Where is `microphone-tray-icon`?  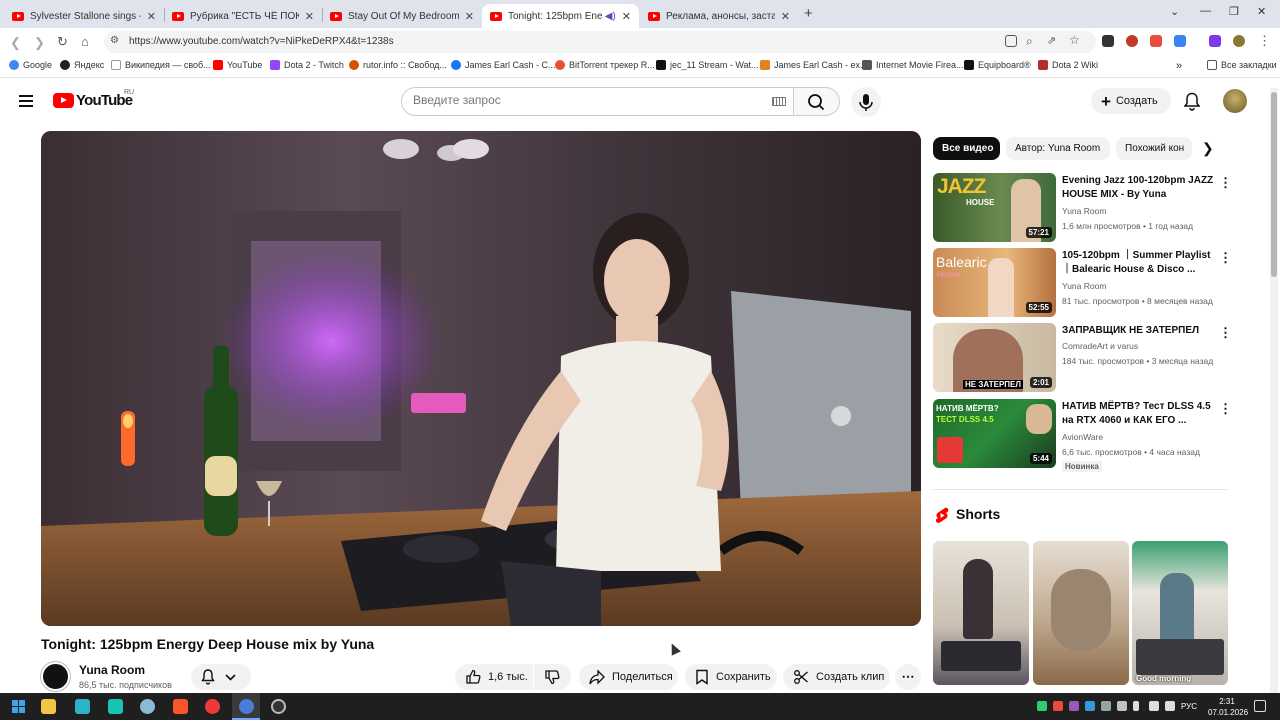 microphone-tray-icon is located at coordinates (1136, 706).